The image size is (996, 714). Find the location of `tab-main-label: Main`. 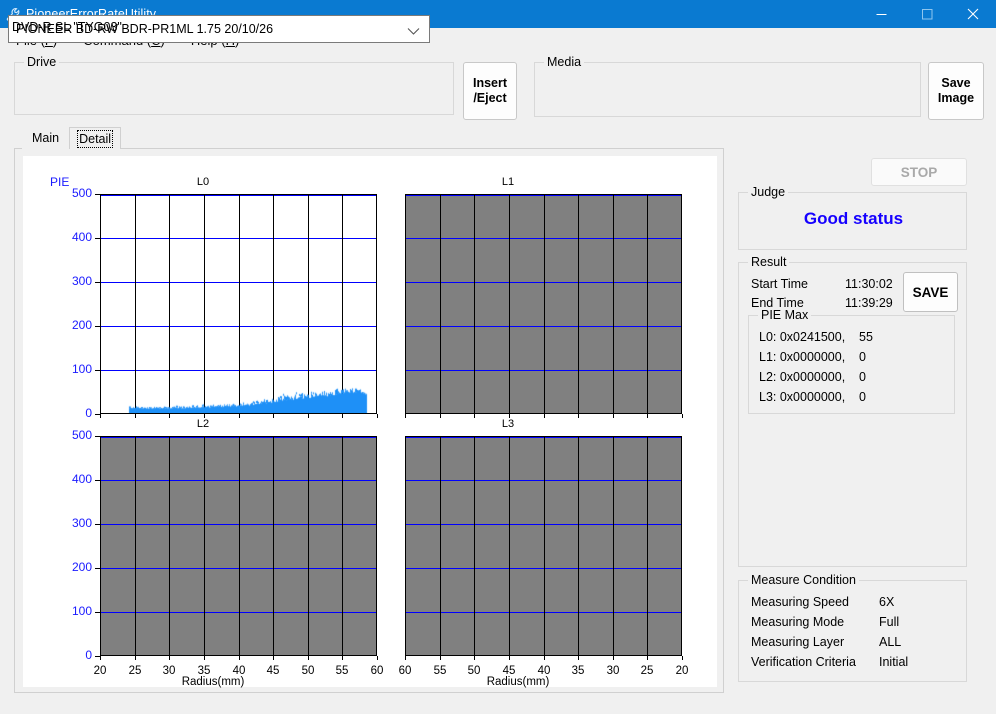

tab-main-label: Main is located at coordinates (46, 138).